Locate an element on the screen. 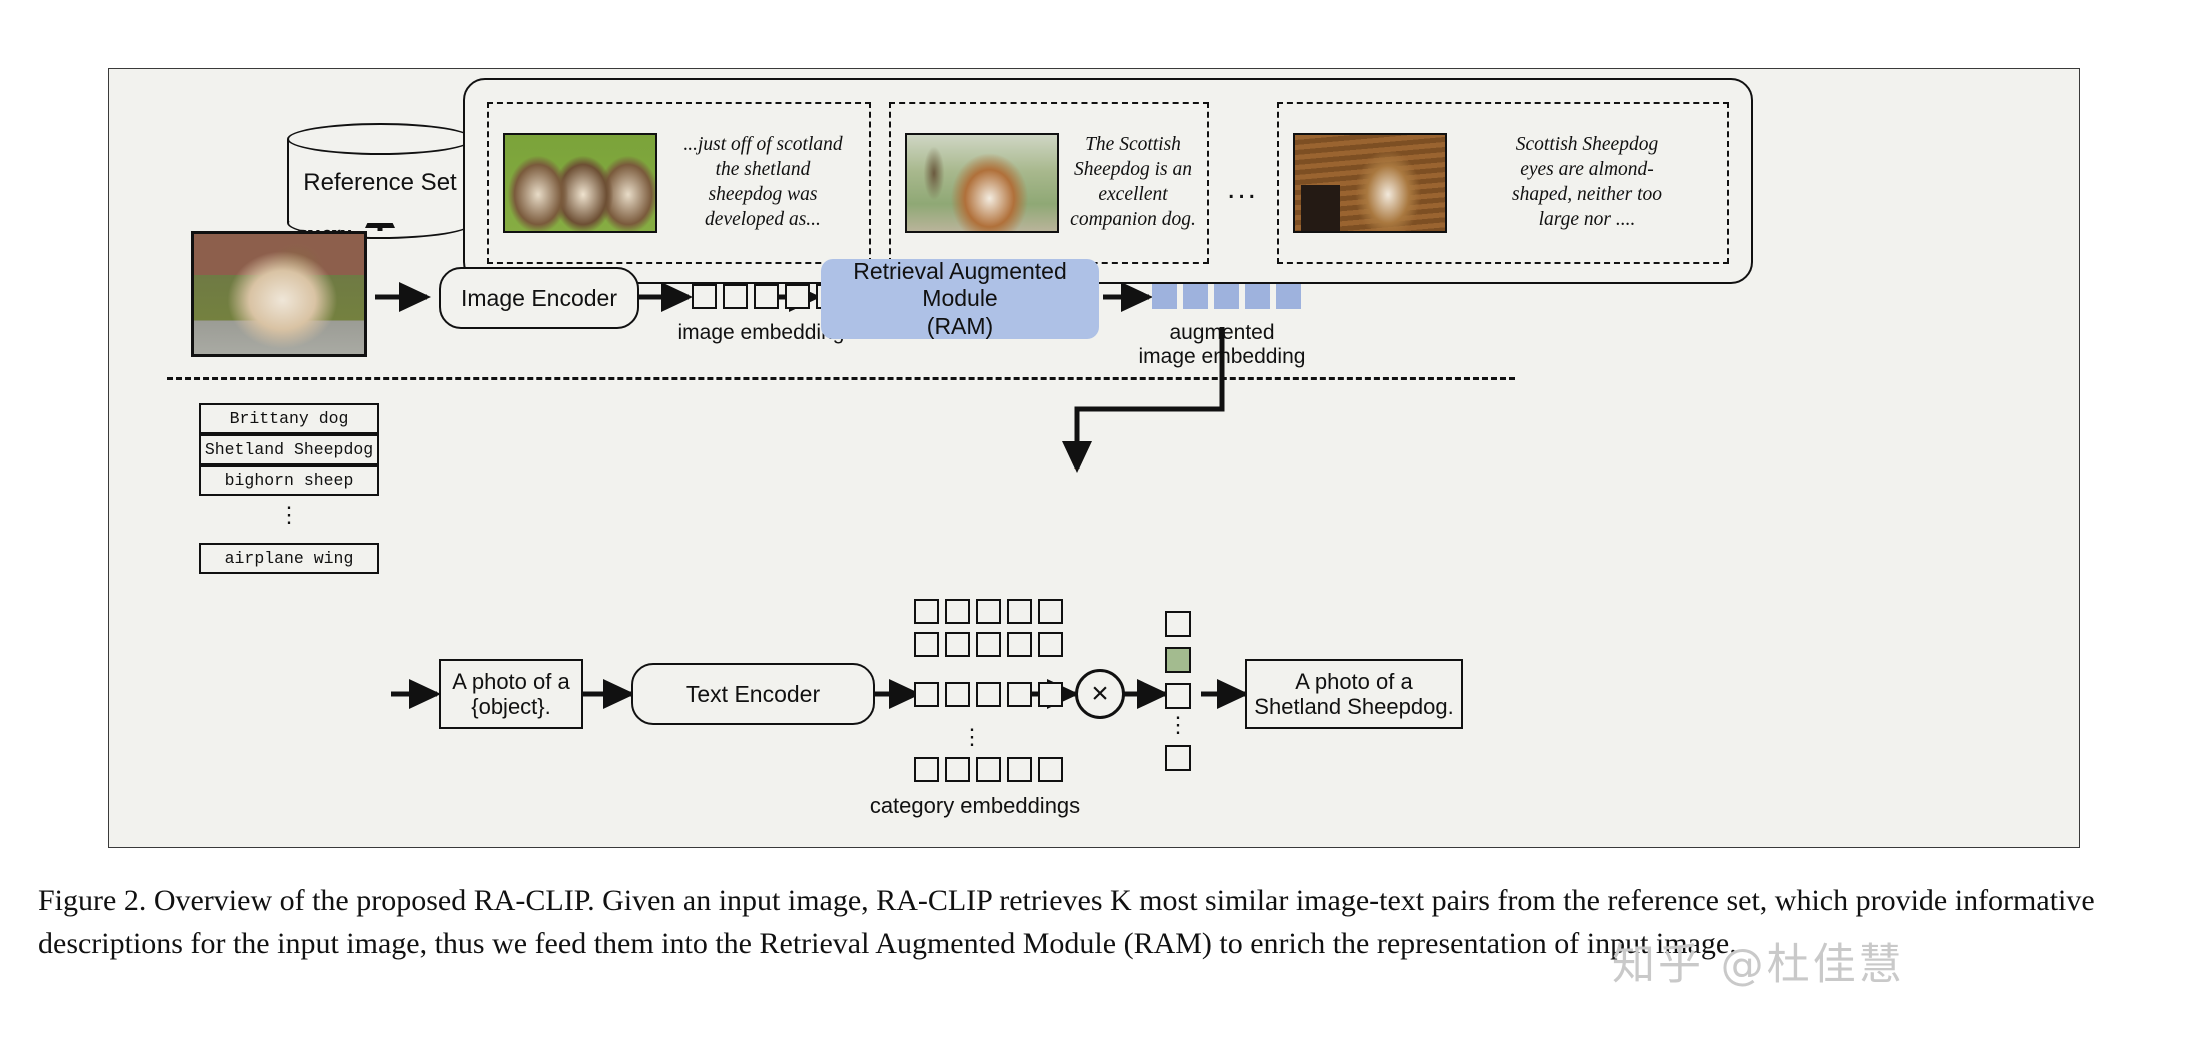 The image size is (2190, 1056). logit-cell-last is located at coordinates (1178, 758).